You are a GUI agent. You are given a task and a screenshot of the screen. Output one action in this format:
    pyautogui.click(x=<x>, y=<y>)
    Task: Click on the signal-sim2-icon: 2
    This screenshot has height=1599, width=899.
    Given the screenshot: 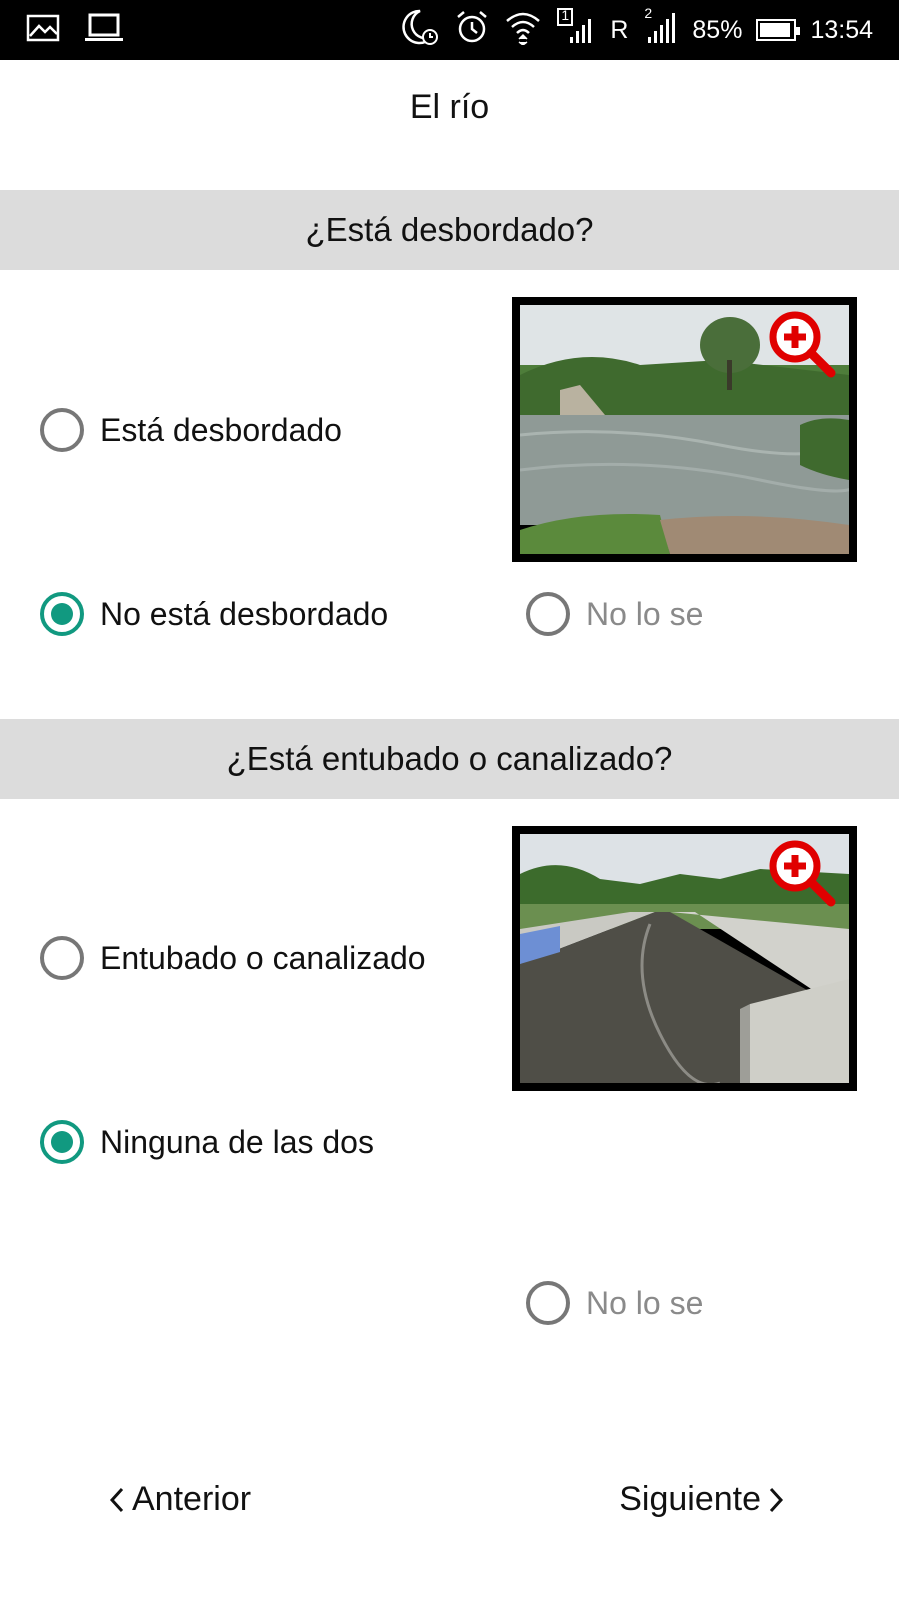 What is the action you would take?
    pyautogui.click(x=660, y=29)
    